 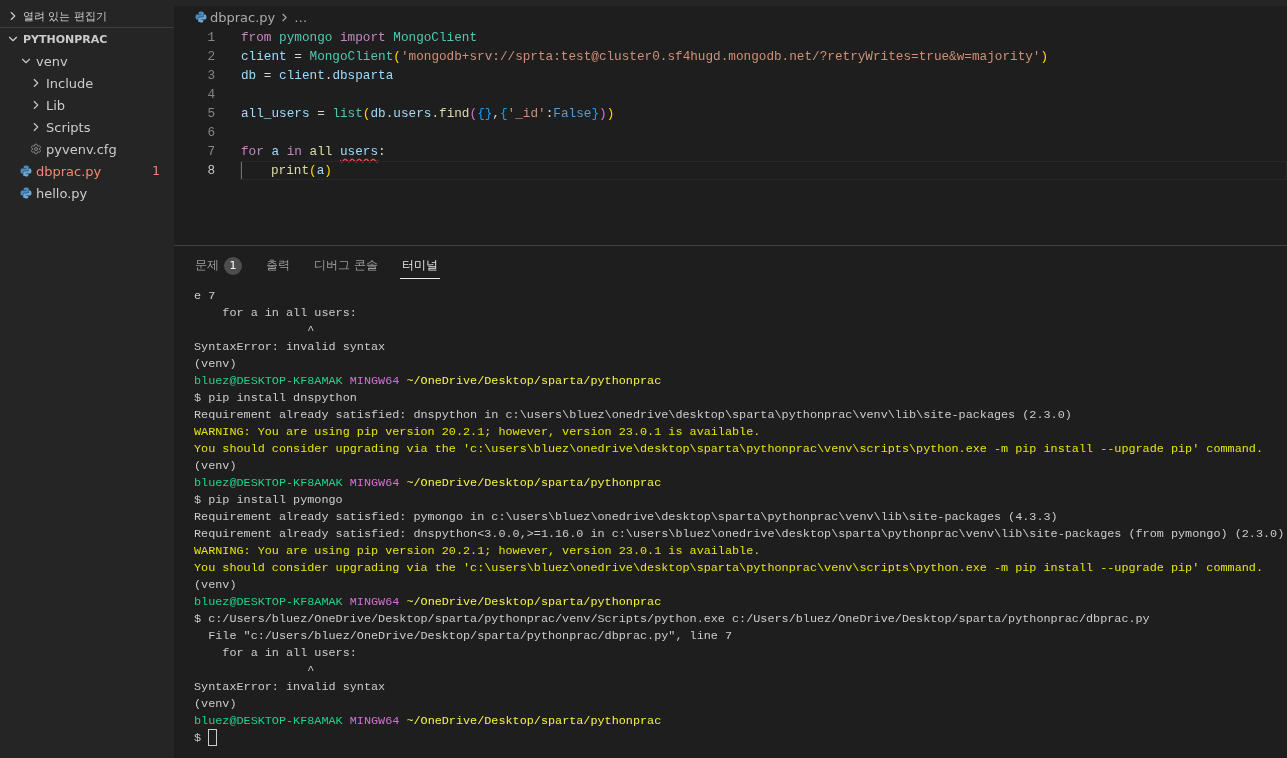 I want to click on code-token: list, so click(x=347, y=113).